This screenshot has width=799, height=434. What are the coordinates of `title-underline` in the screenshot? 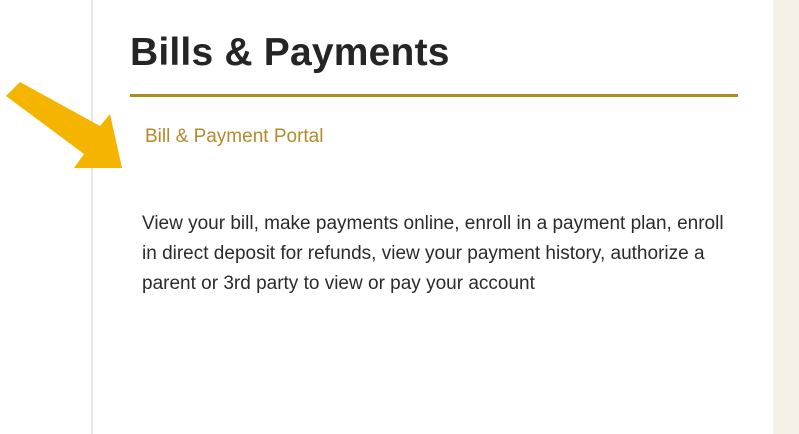 It's located at (434, 95).